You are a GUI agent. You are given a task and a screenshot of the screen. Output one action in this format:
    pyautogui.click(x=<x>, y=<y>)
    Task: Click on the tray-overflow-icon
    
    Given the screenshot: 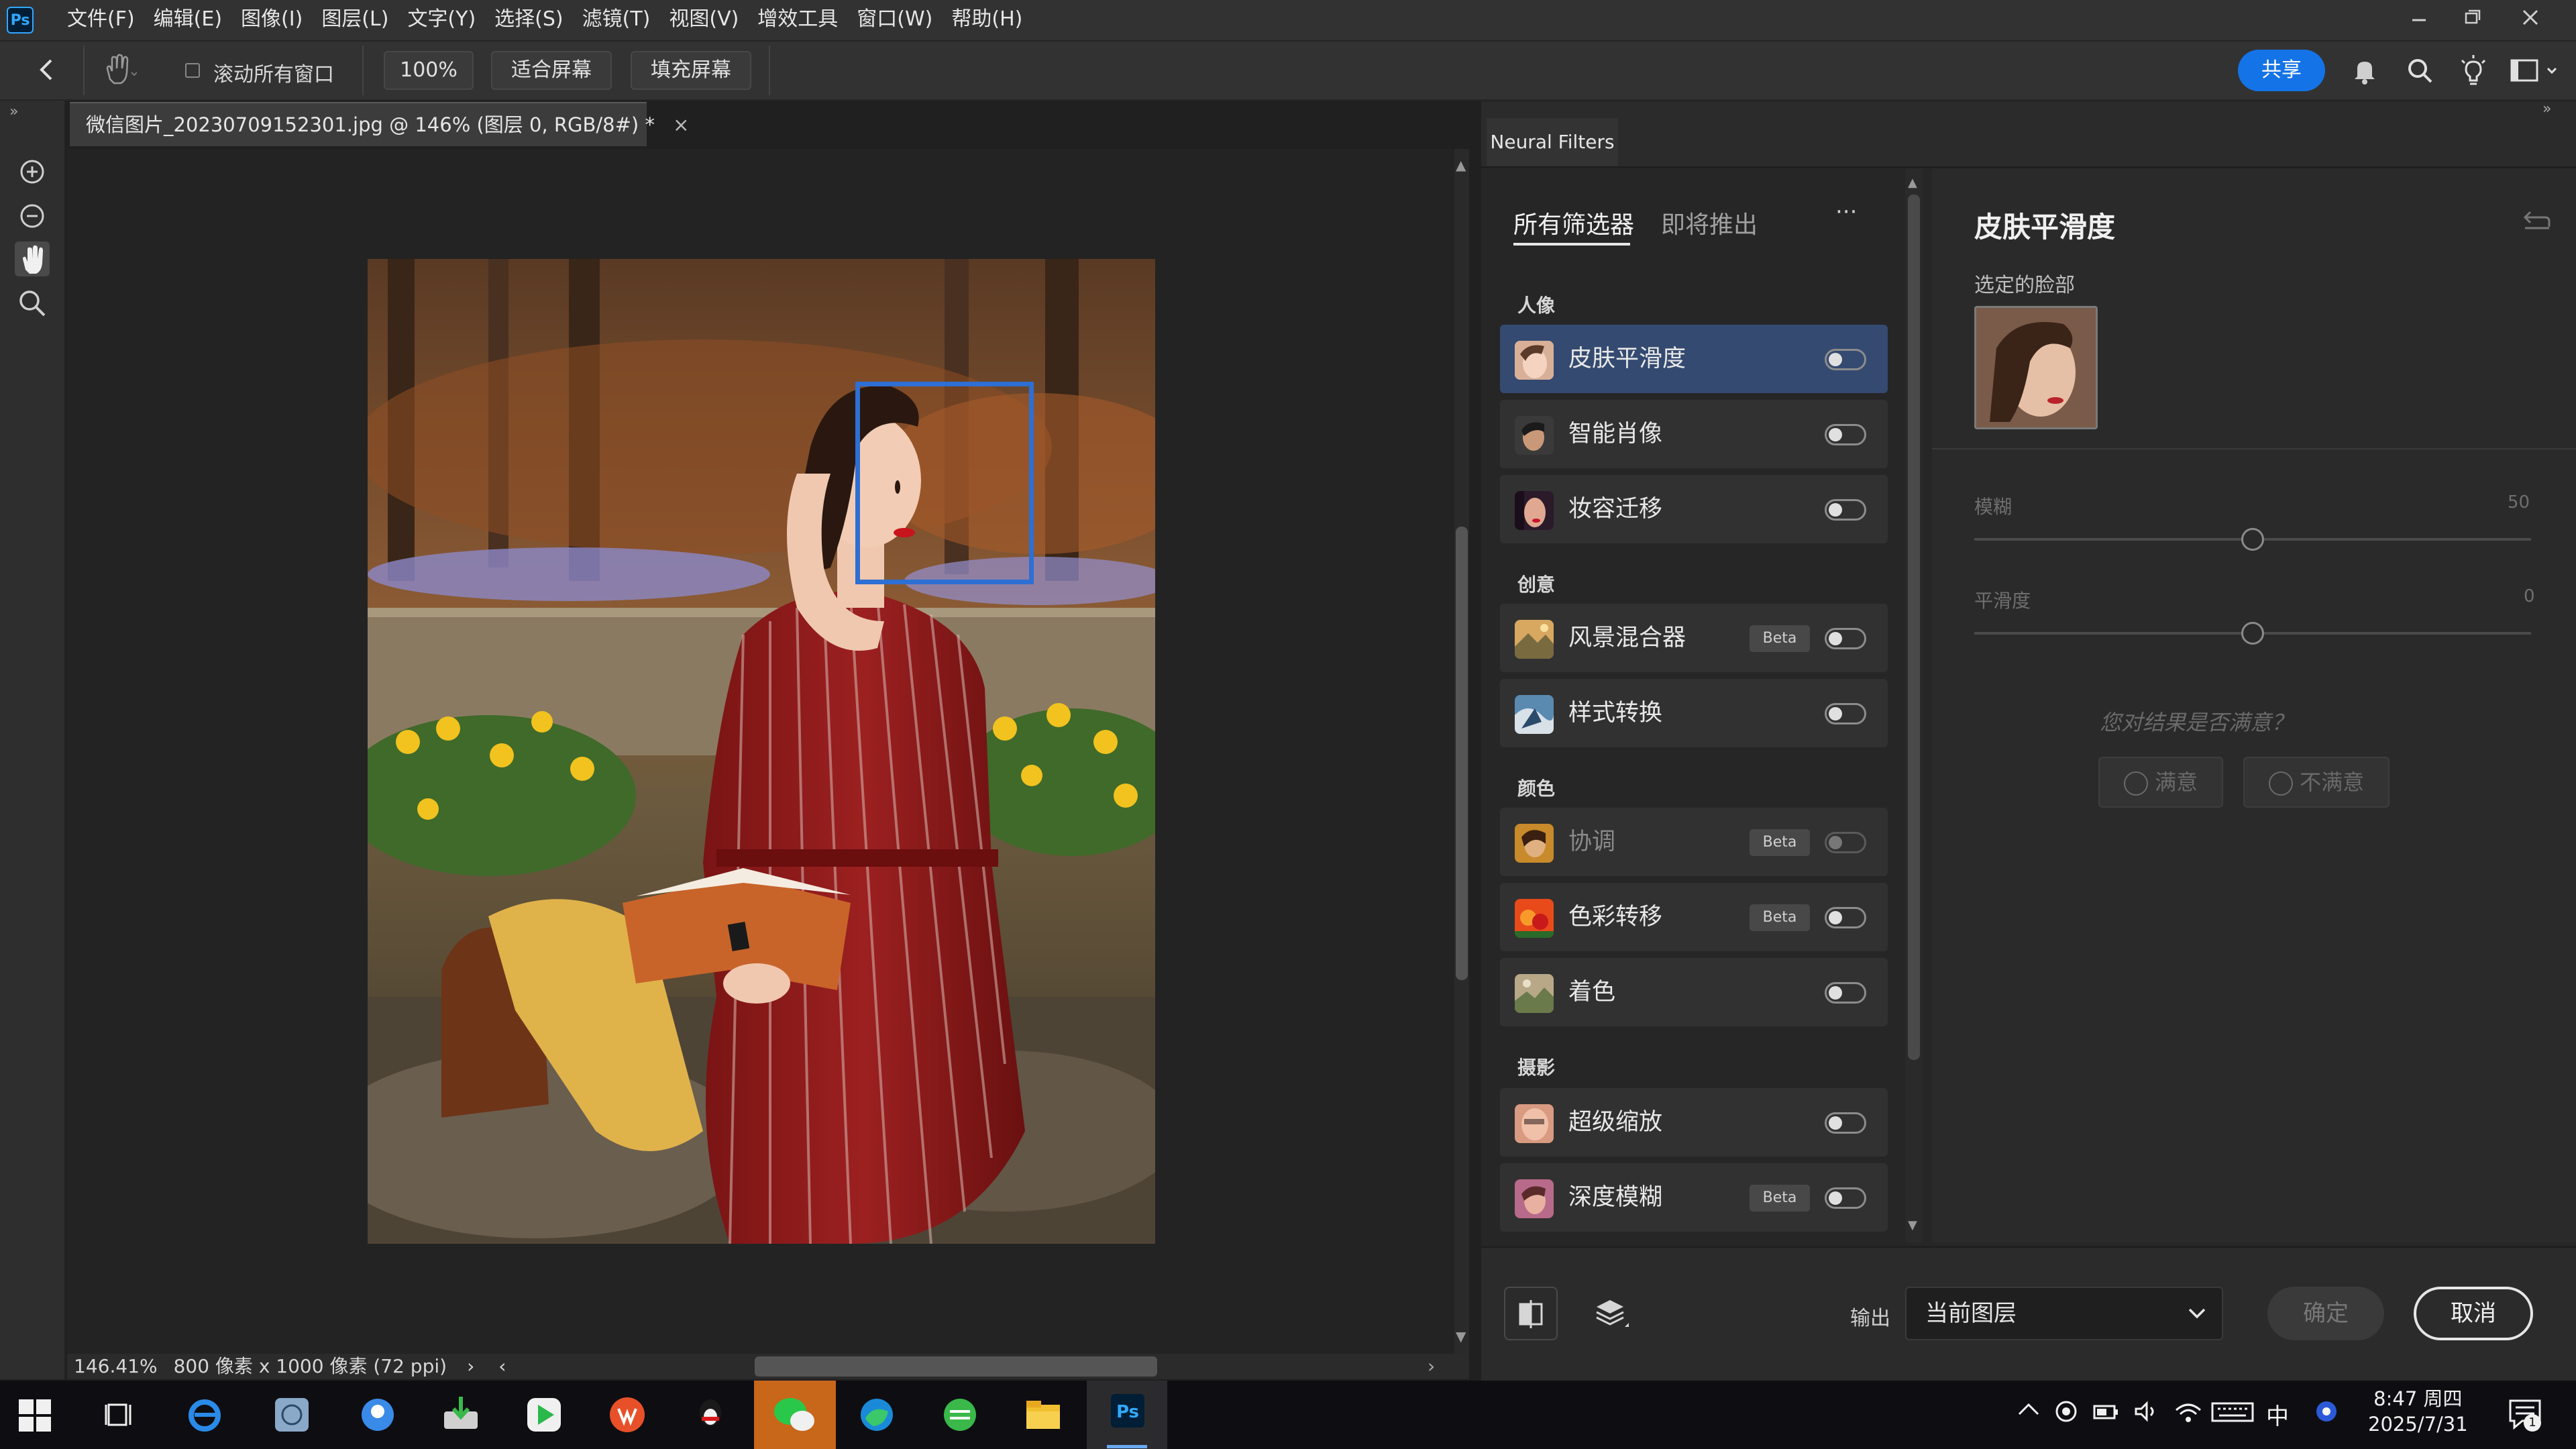 What is the action you would take?
    pyautogui.click(x=2028, y=1410)
    